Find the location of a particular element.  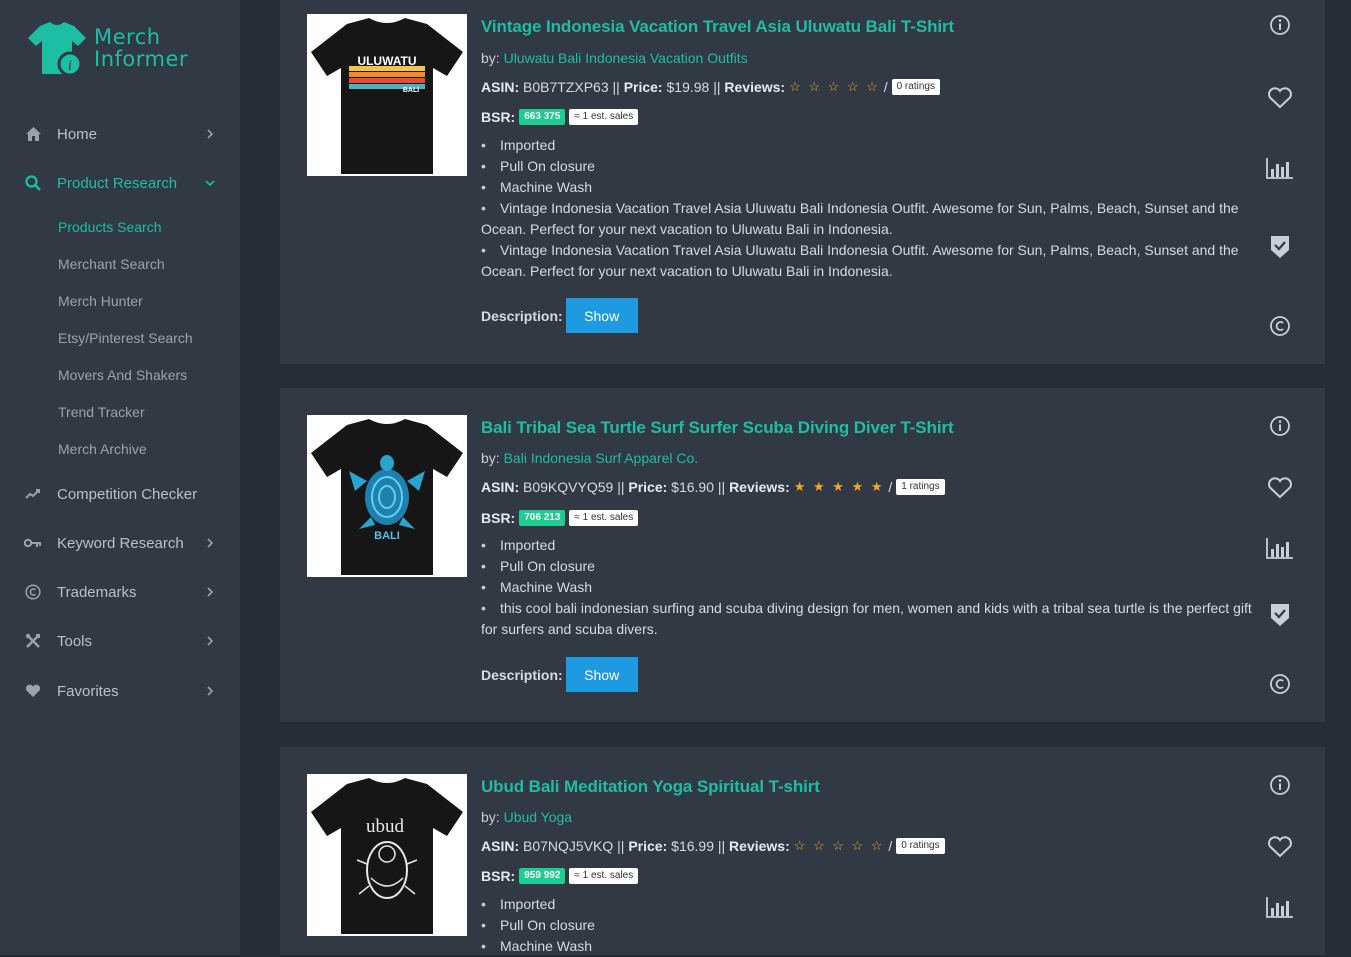

sidebar-item-favorites: Favorites is located at coordinates (120, 691).